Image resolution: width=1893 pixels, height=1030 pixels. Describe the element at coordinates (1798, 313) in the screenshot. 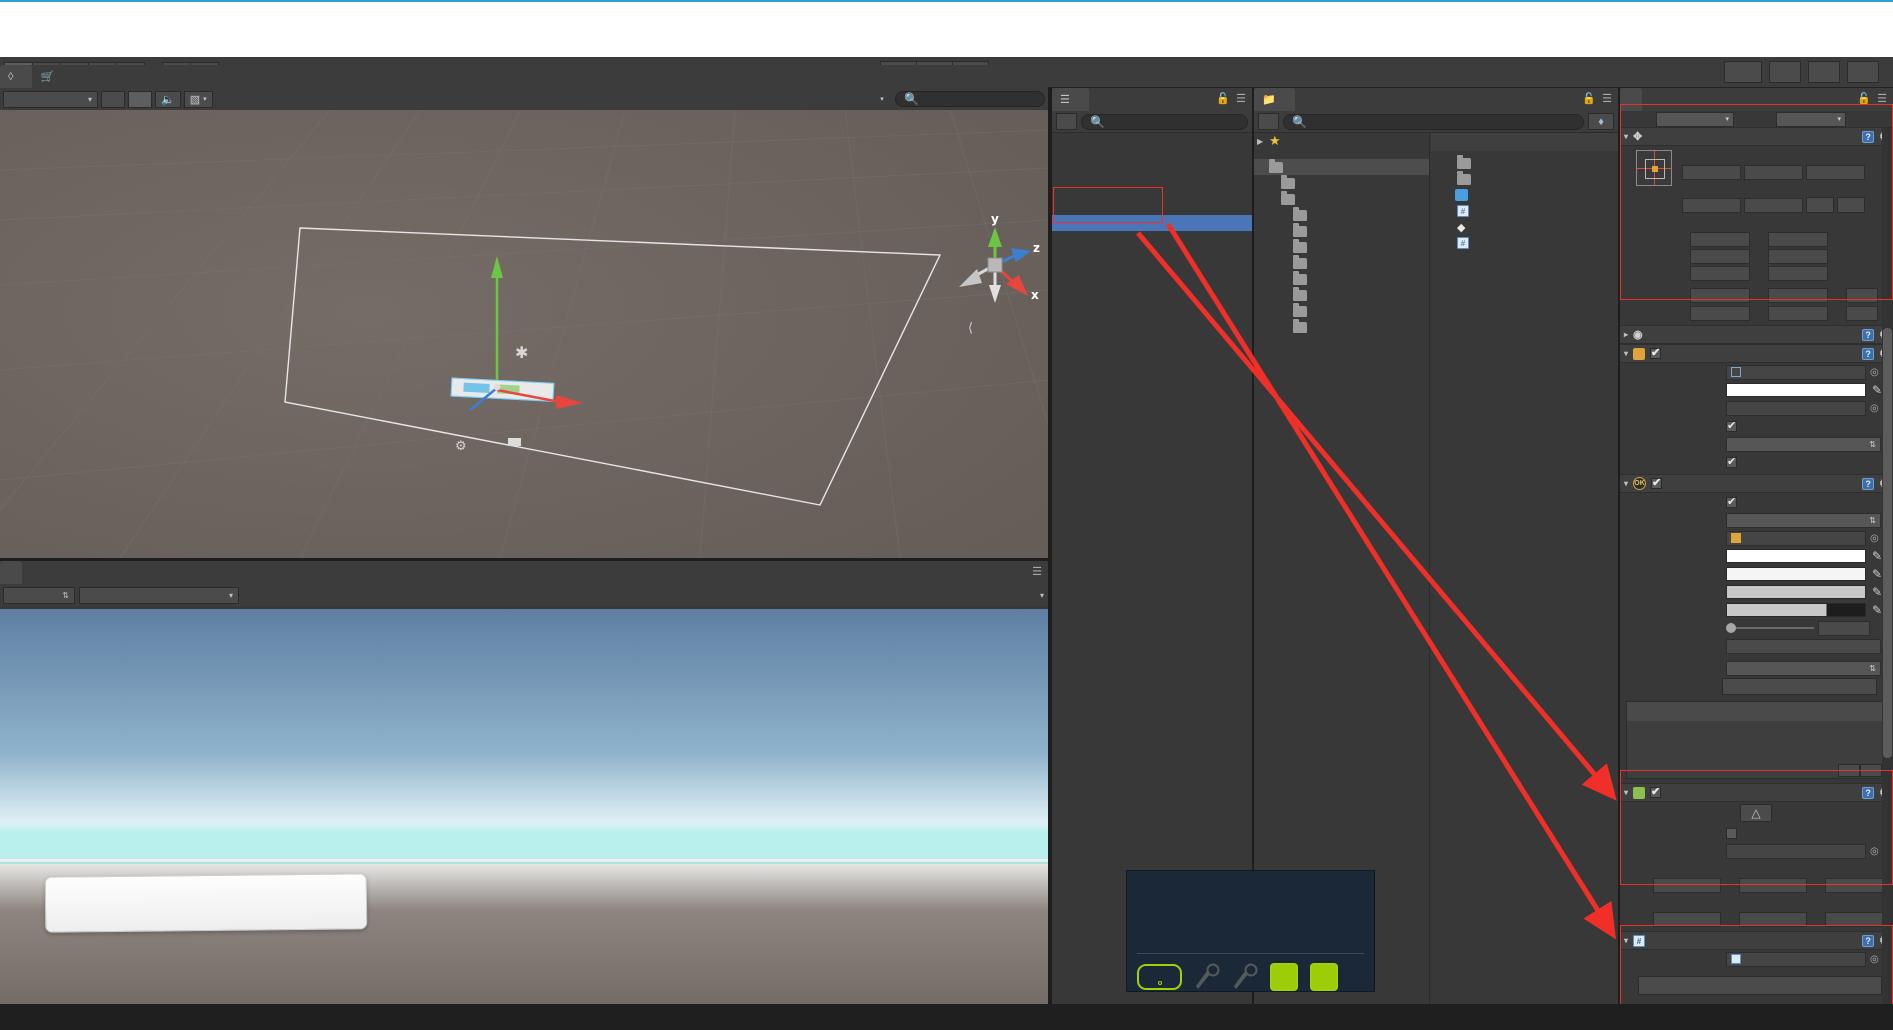

I see `scale-y-input` at that location.